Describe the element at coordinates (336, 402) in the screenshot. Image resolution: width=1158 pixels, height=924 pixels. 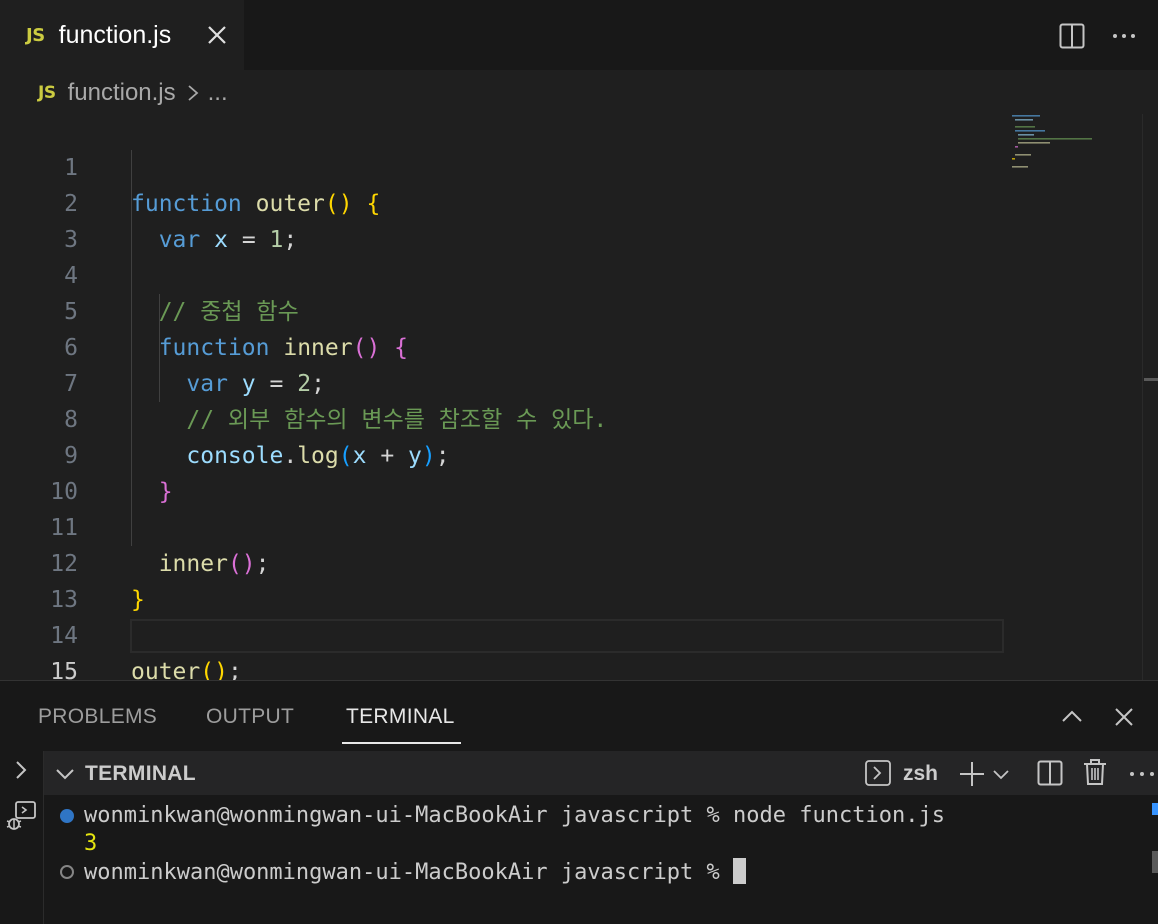
I see `code-line: 7 // 외부 함수의 변수를 참조할 수 있다.` at that location.